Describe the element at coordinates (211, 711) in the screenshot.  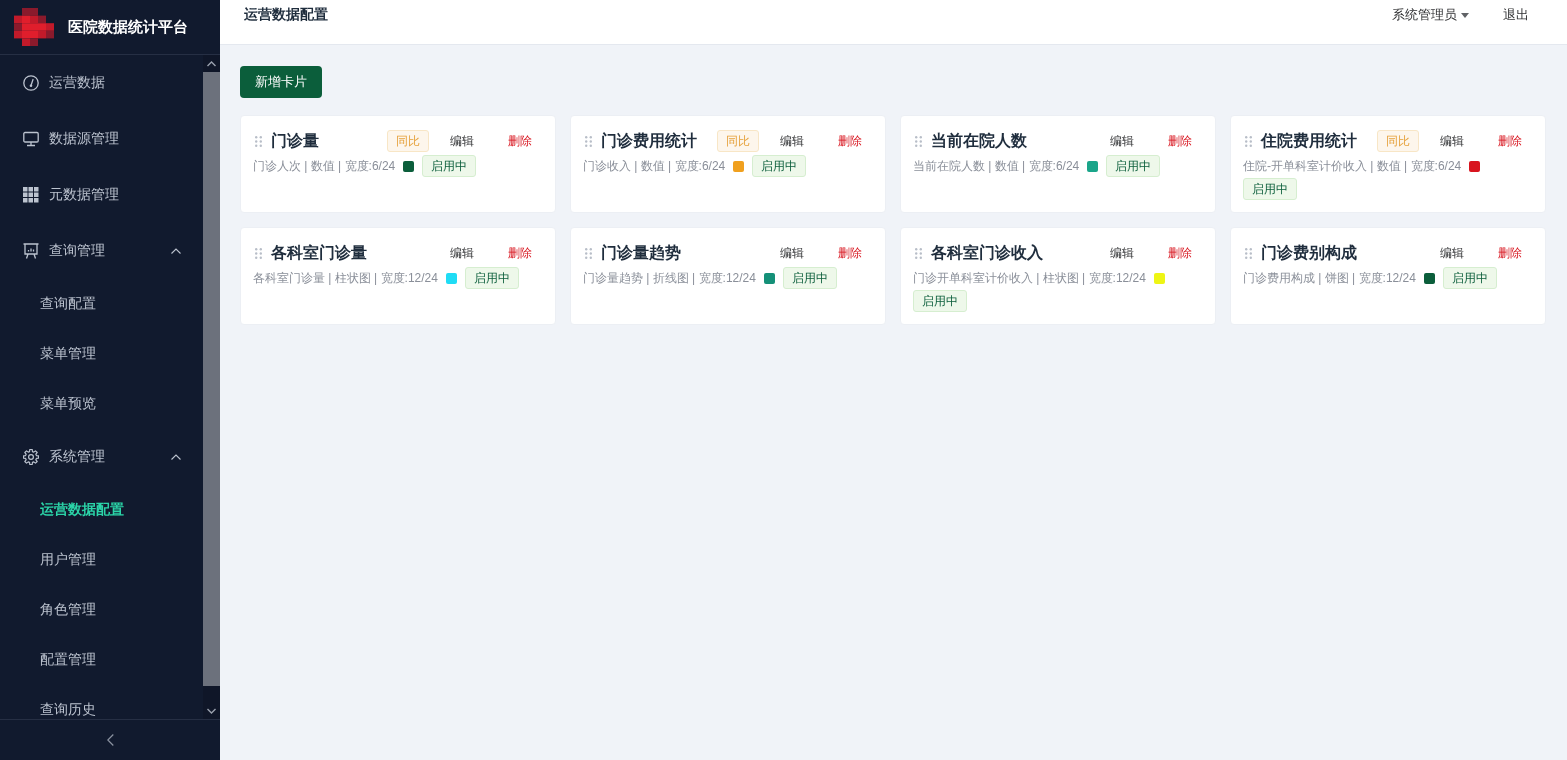
I see `scroll-down-icon` at that location.